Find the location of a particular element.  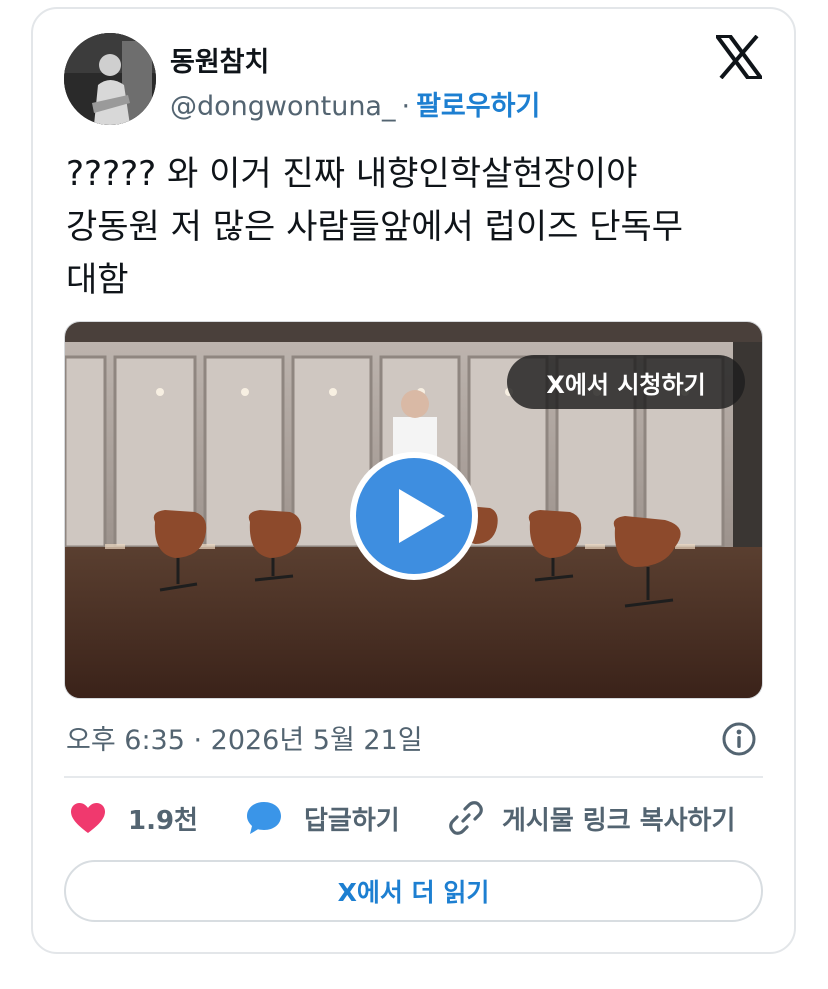

copy-link-button: 게시물 링크 복사하기 is located at coordinates (591, 818).